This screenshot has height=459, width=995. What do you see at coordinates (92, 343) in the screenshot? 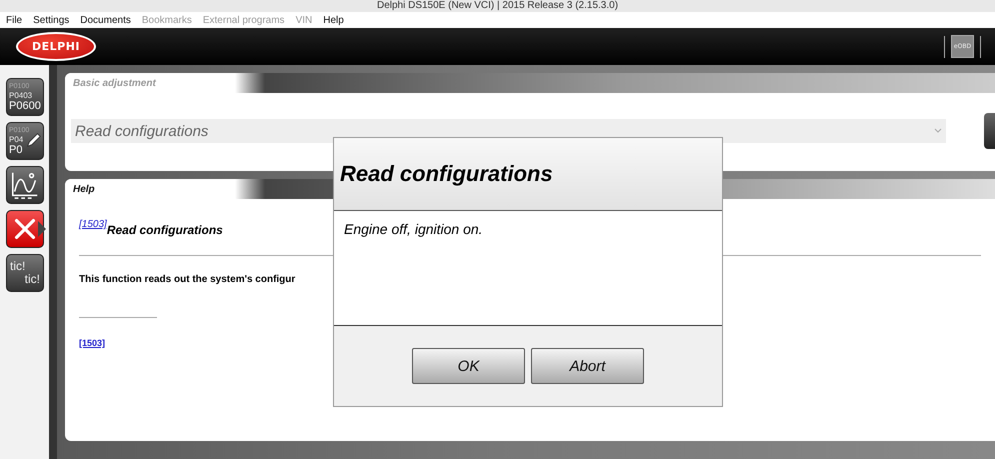
I see `footnote-link: [1503]` at bounding box center [92, 343].